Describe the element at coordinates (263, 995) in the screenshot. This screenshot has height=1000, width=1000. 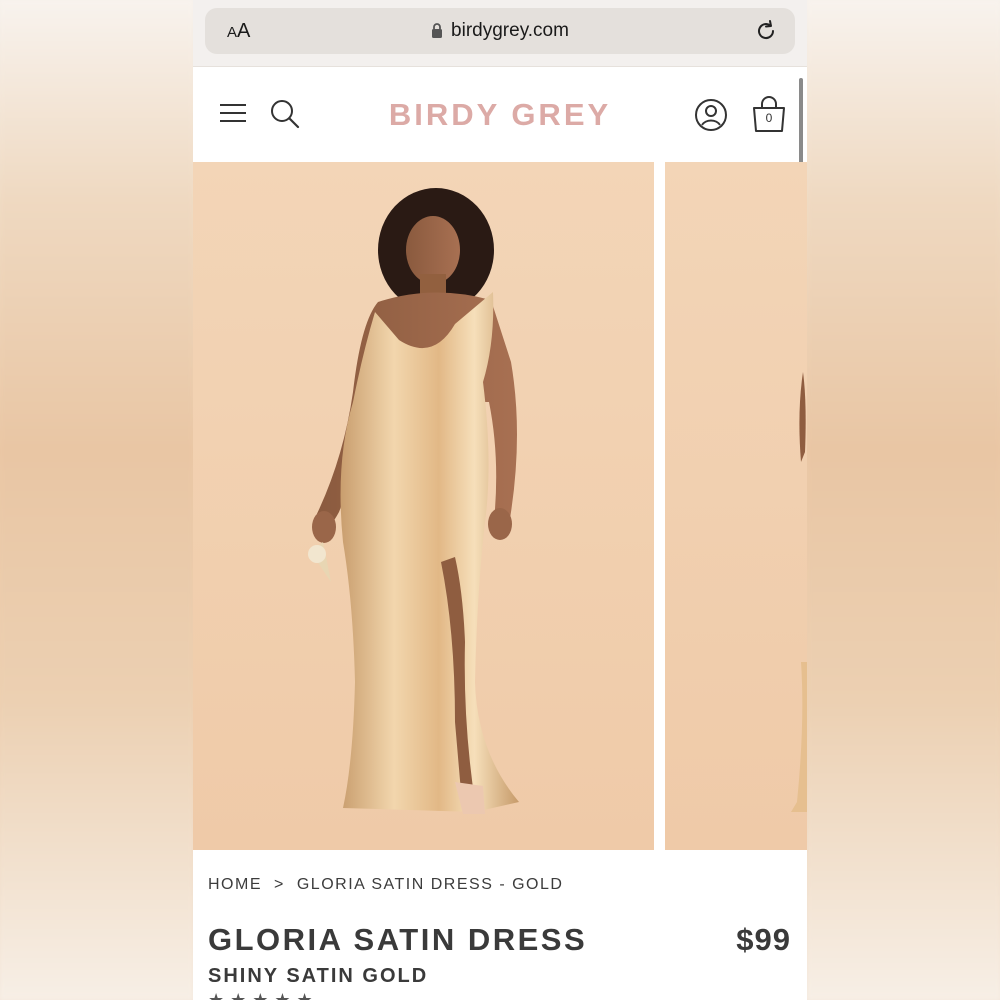
I see `rating-stars: ★★★★★` at that location.